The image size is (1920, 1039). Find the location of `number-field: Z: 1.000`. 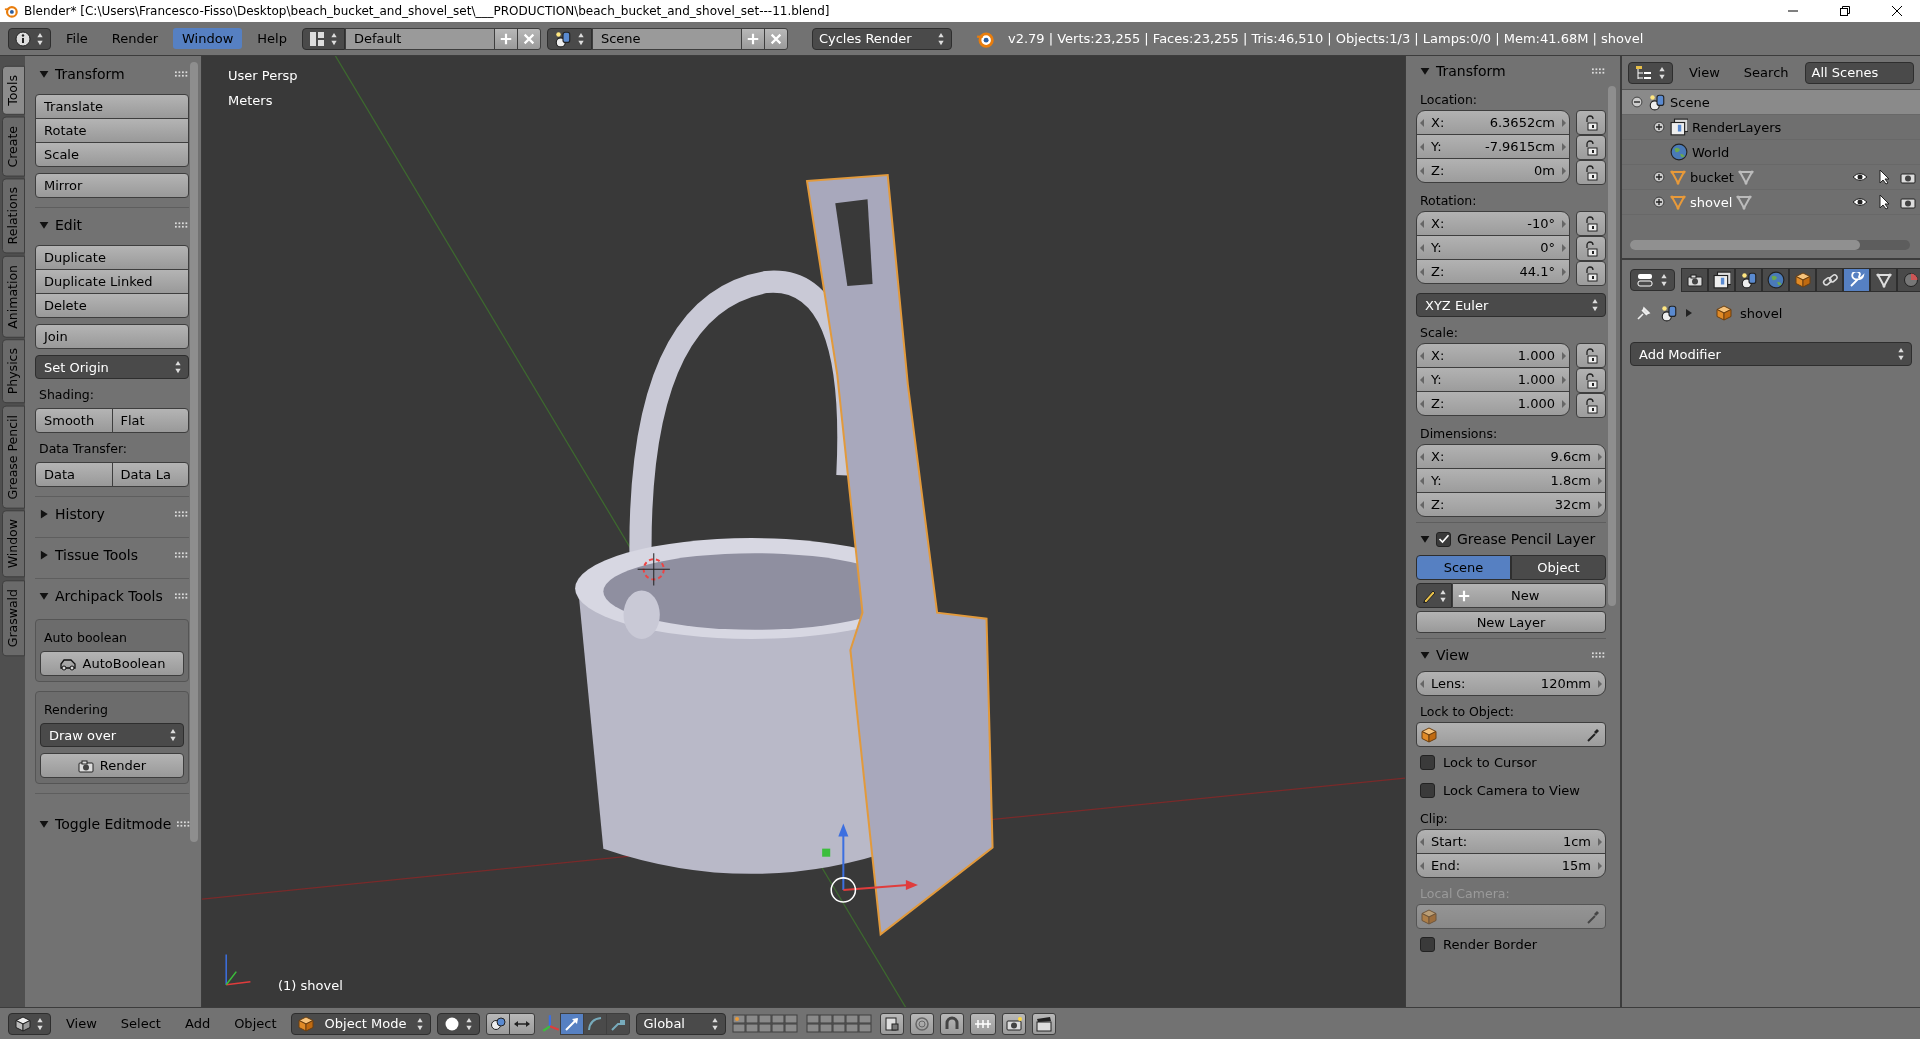

number-field: Z: 1.000 is located at coordinates (1493, 403).